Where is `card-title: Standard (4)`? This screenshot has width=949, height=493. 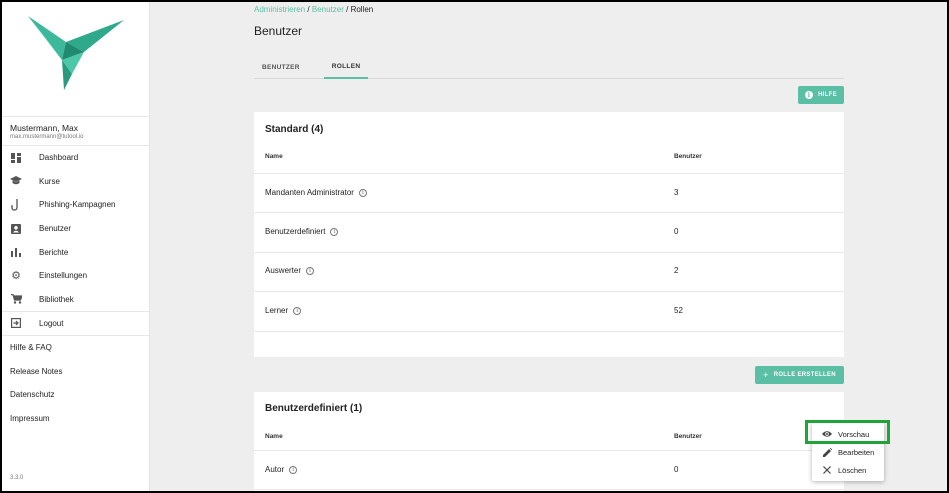 card-title: Standard (4) is located at coordinates (294, 129).